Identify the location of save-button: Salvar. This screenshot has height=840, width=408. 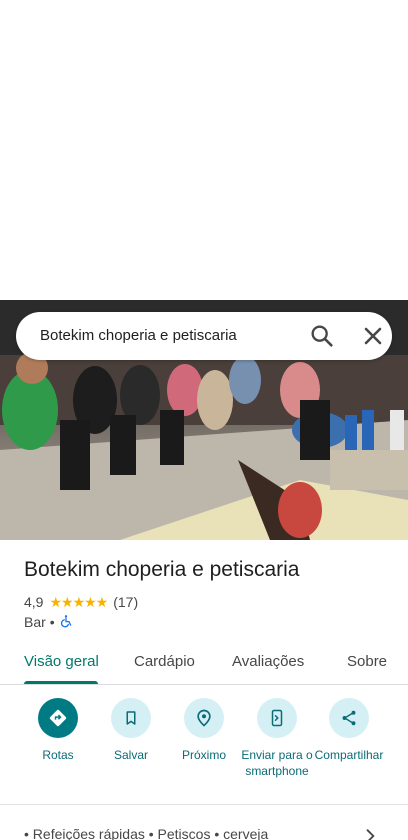
(131, 730).